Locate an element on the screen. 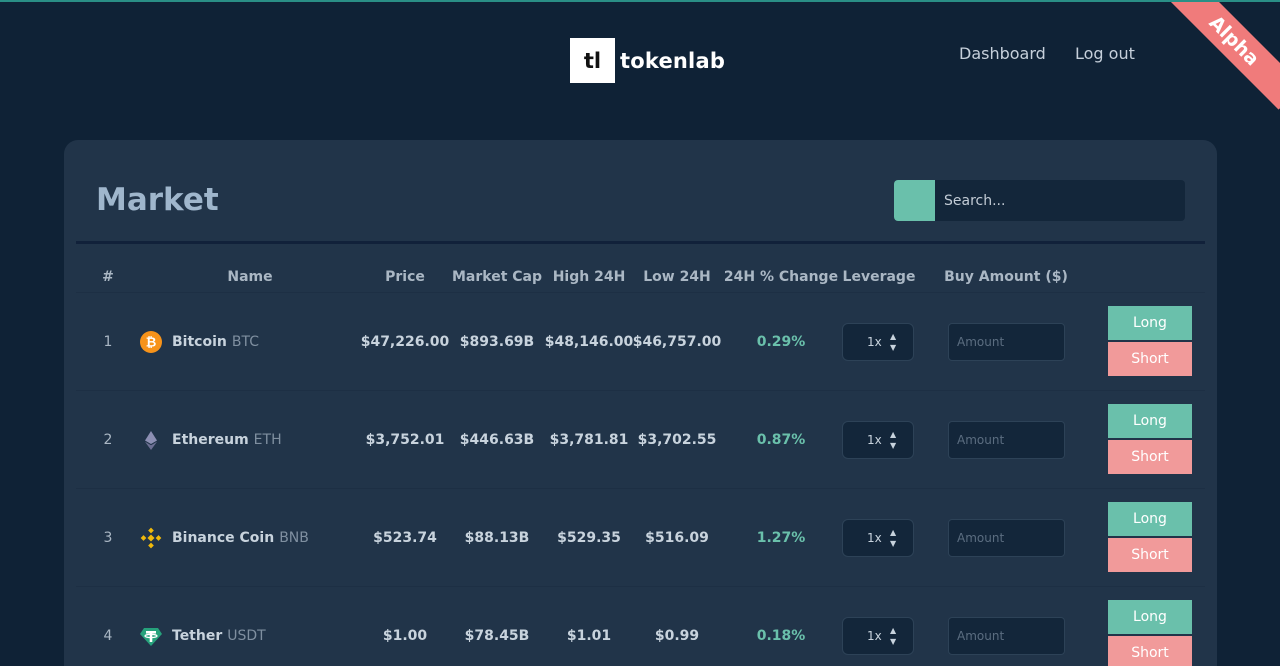 The image size is (1280, 666). alpha-ribbon: Alpha is located at coordinates (1220, 62).